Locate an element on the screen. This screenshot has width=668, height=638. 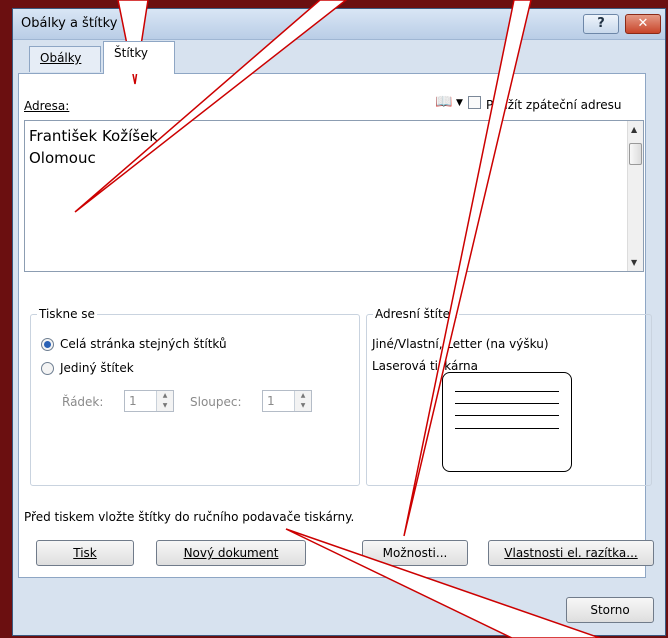
tab-labels-label: Štítky is located at coordinates (131, 53).